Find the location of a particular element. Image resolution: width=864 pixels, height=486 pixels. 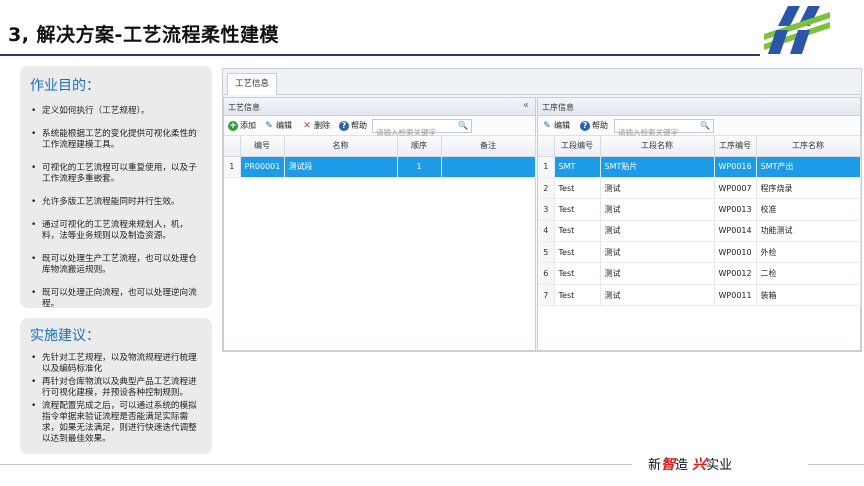

operation-name: SMT产出 is located at coordinates (808, 167).